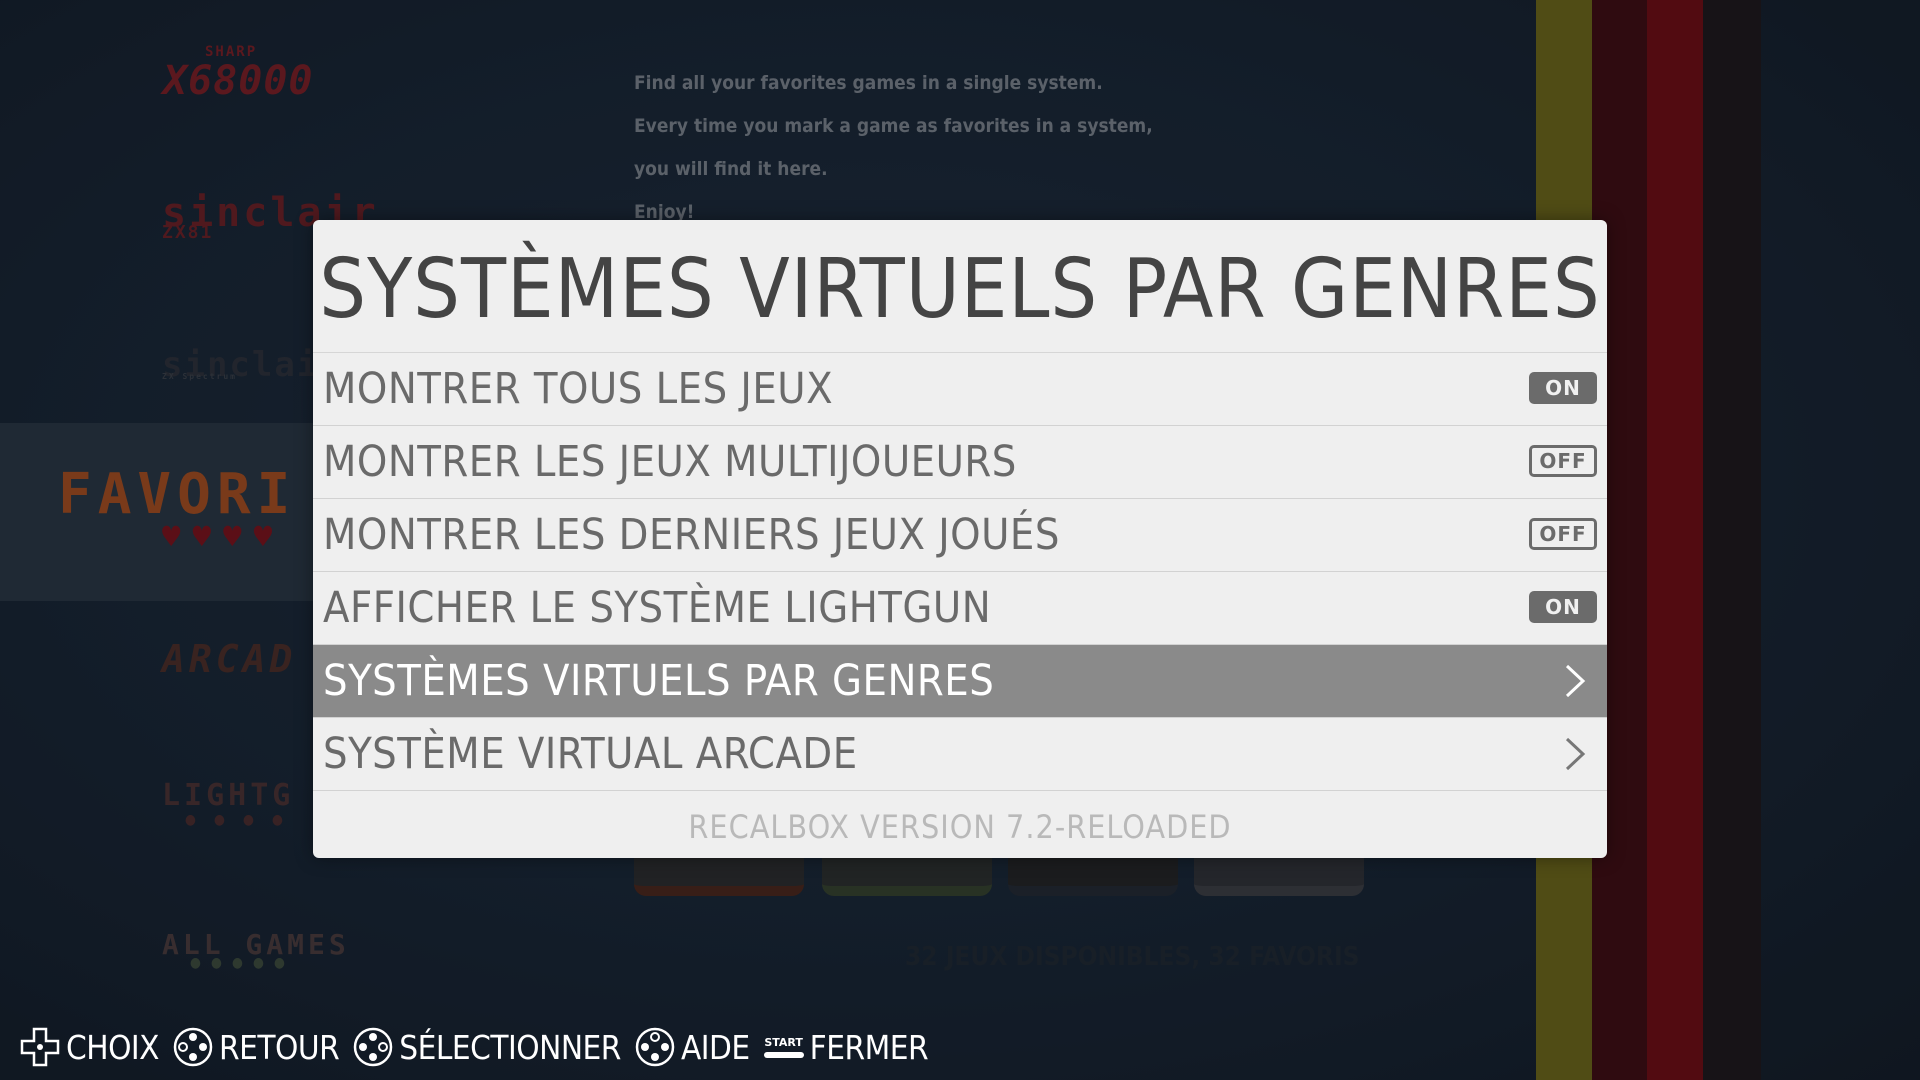  I want to click on menu-row-label: AFFICHER LE SYSTÈME LIGHTGUN, so click(657, 608).